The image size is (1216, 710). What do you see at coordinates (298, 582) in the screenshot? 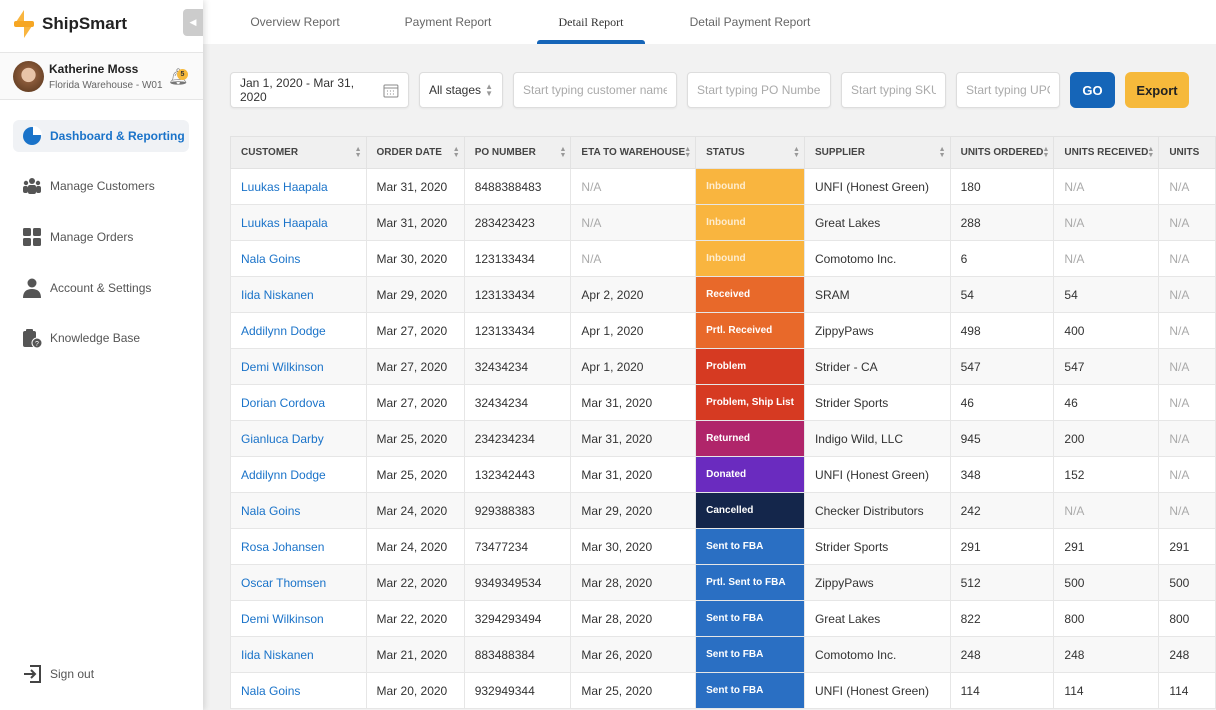
I see `customer-link: Oscar Thomsen` at bounding box center [298, 582].